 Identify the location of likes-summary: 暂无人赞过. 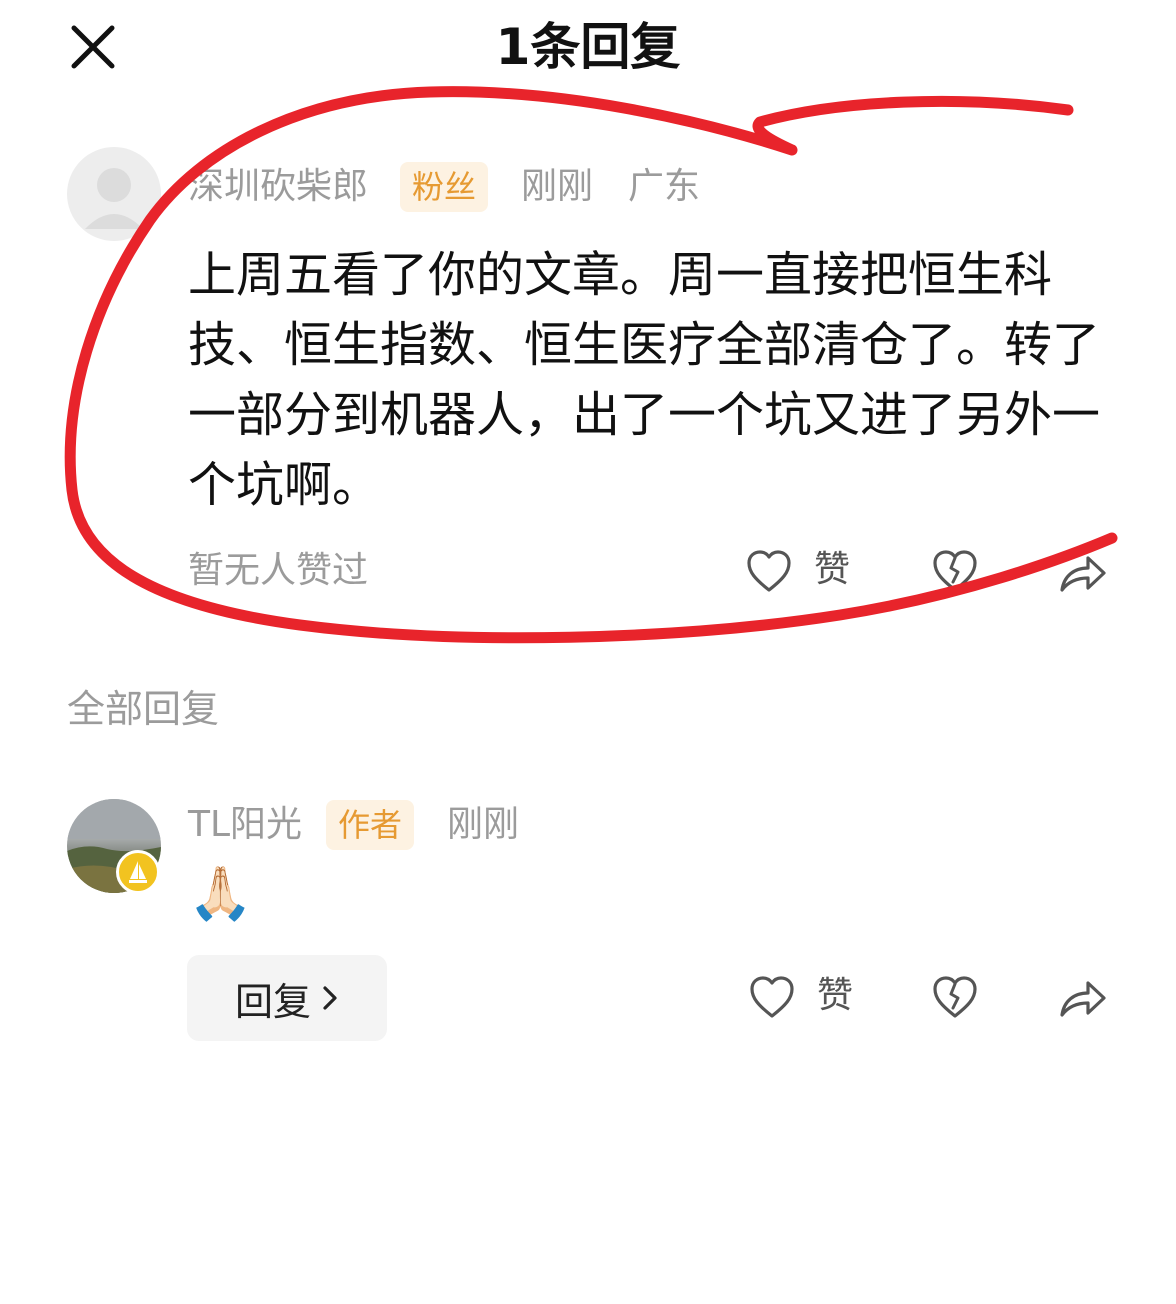
(278, 570).